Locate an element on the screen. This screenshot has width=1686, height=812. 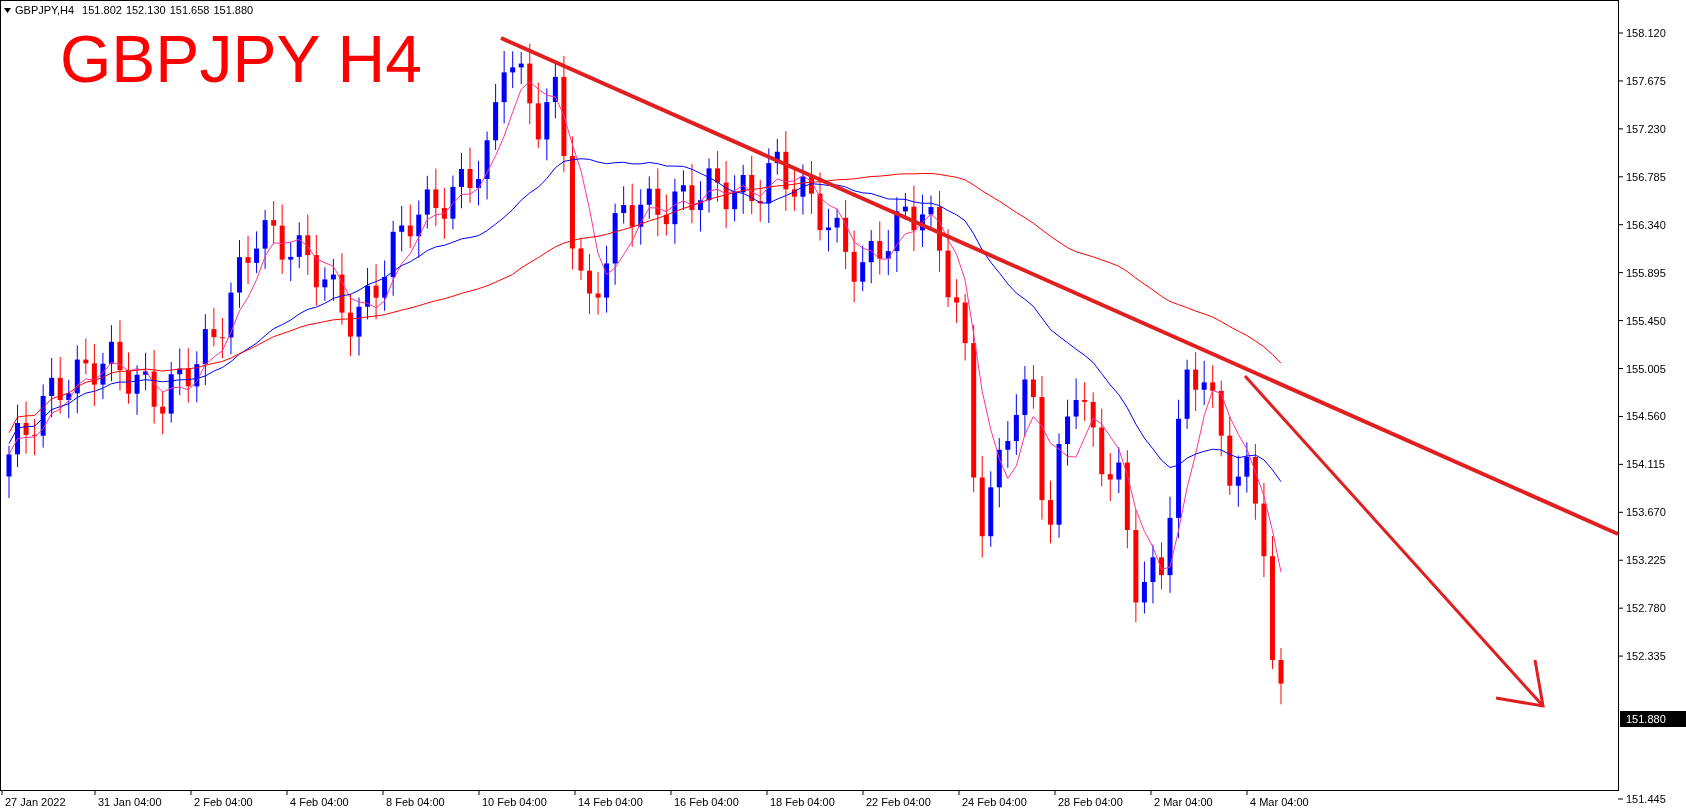
price-tick-label: 154.115 is located at coordinates (1645, 464).